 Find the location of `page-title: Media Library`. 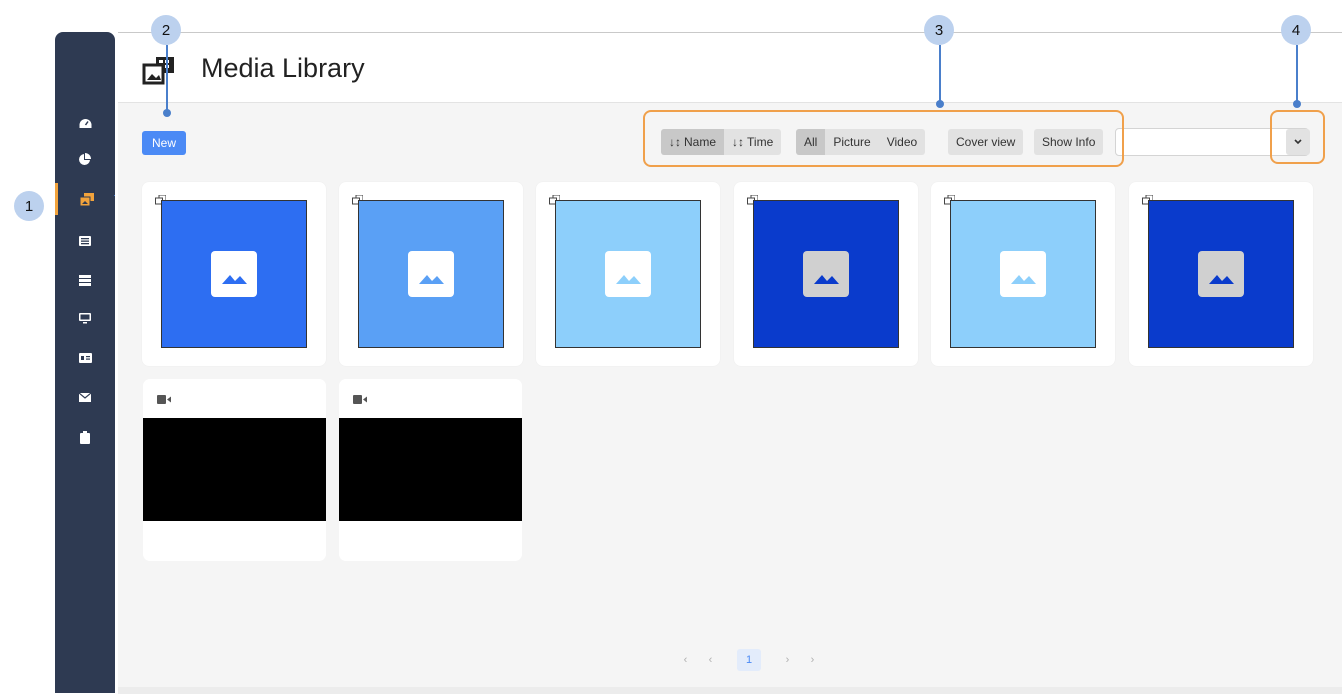

page-title: Media Library is located at coordinates (283, 68).